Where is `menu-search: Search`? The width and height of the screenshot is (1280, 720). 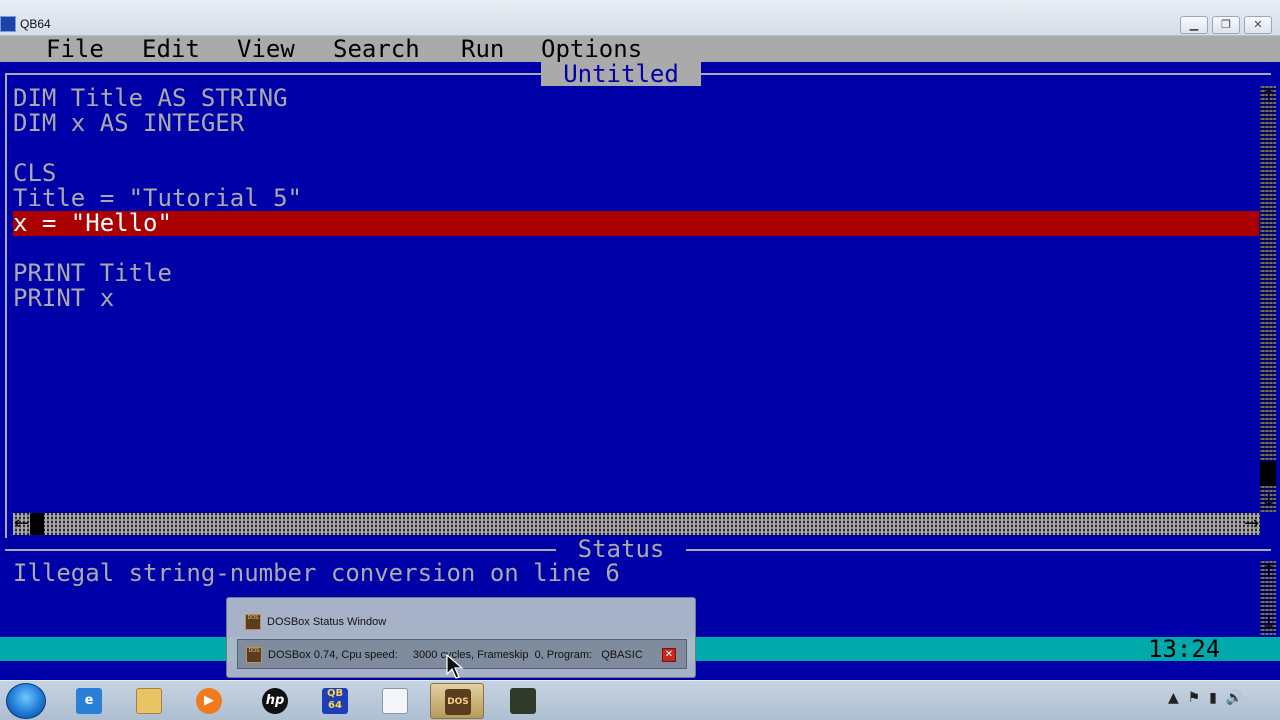
menu-search: Search is located at coordinates (376, 49).